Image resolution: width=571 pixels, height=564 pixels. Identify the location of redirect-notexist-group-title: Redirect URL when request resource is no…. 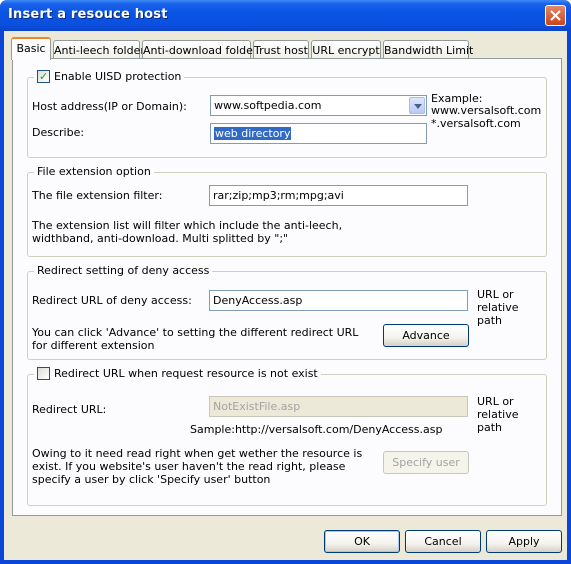
(177, 373).